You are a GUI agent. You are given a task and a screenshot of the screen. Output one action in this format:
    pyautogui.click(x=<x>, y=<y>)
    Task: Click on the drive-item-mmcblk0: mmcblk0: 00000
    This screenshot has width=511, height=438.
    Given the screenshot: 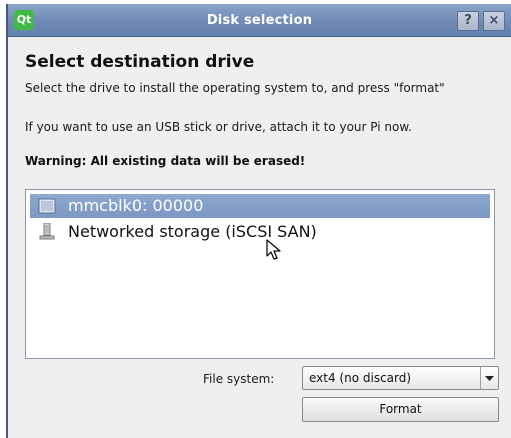 What is the action you would take?
    pyautogui.click(x=260, y=206)
    